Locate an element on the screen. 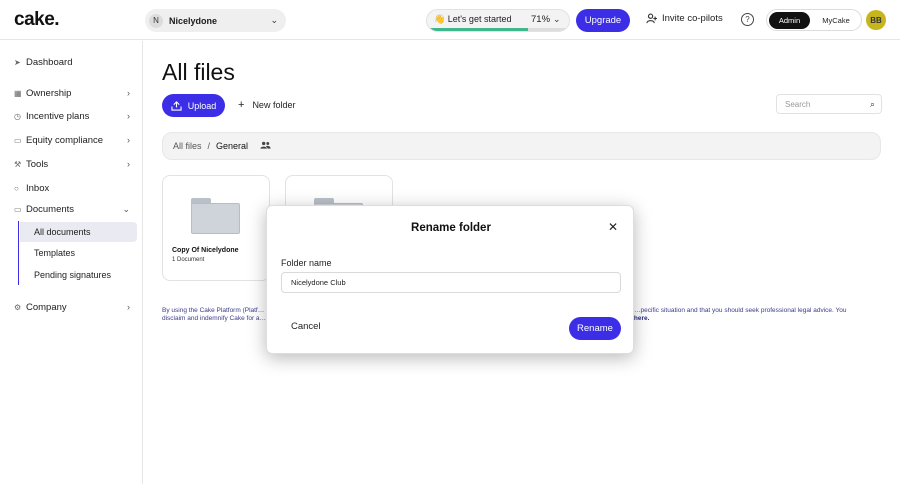  folder-name-input is located at coordinates (451, 282).